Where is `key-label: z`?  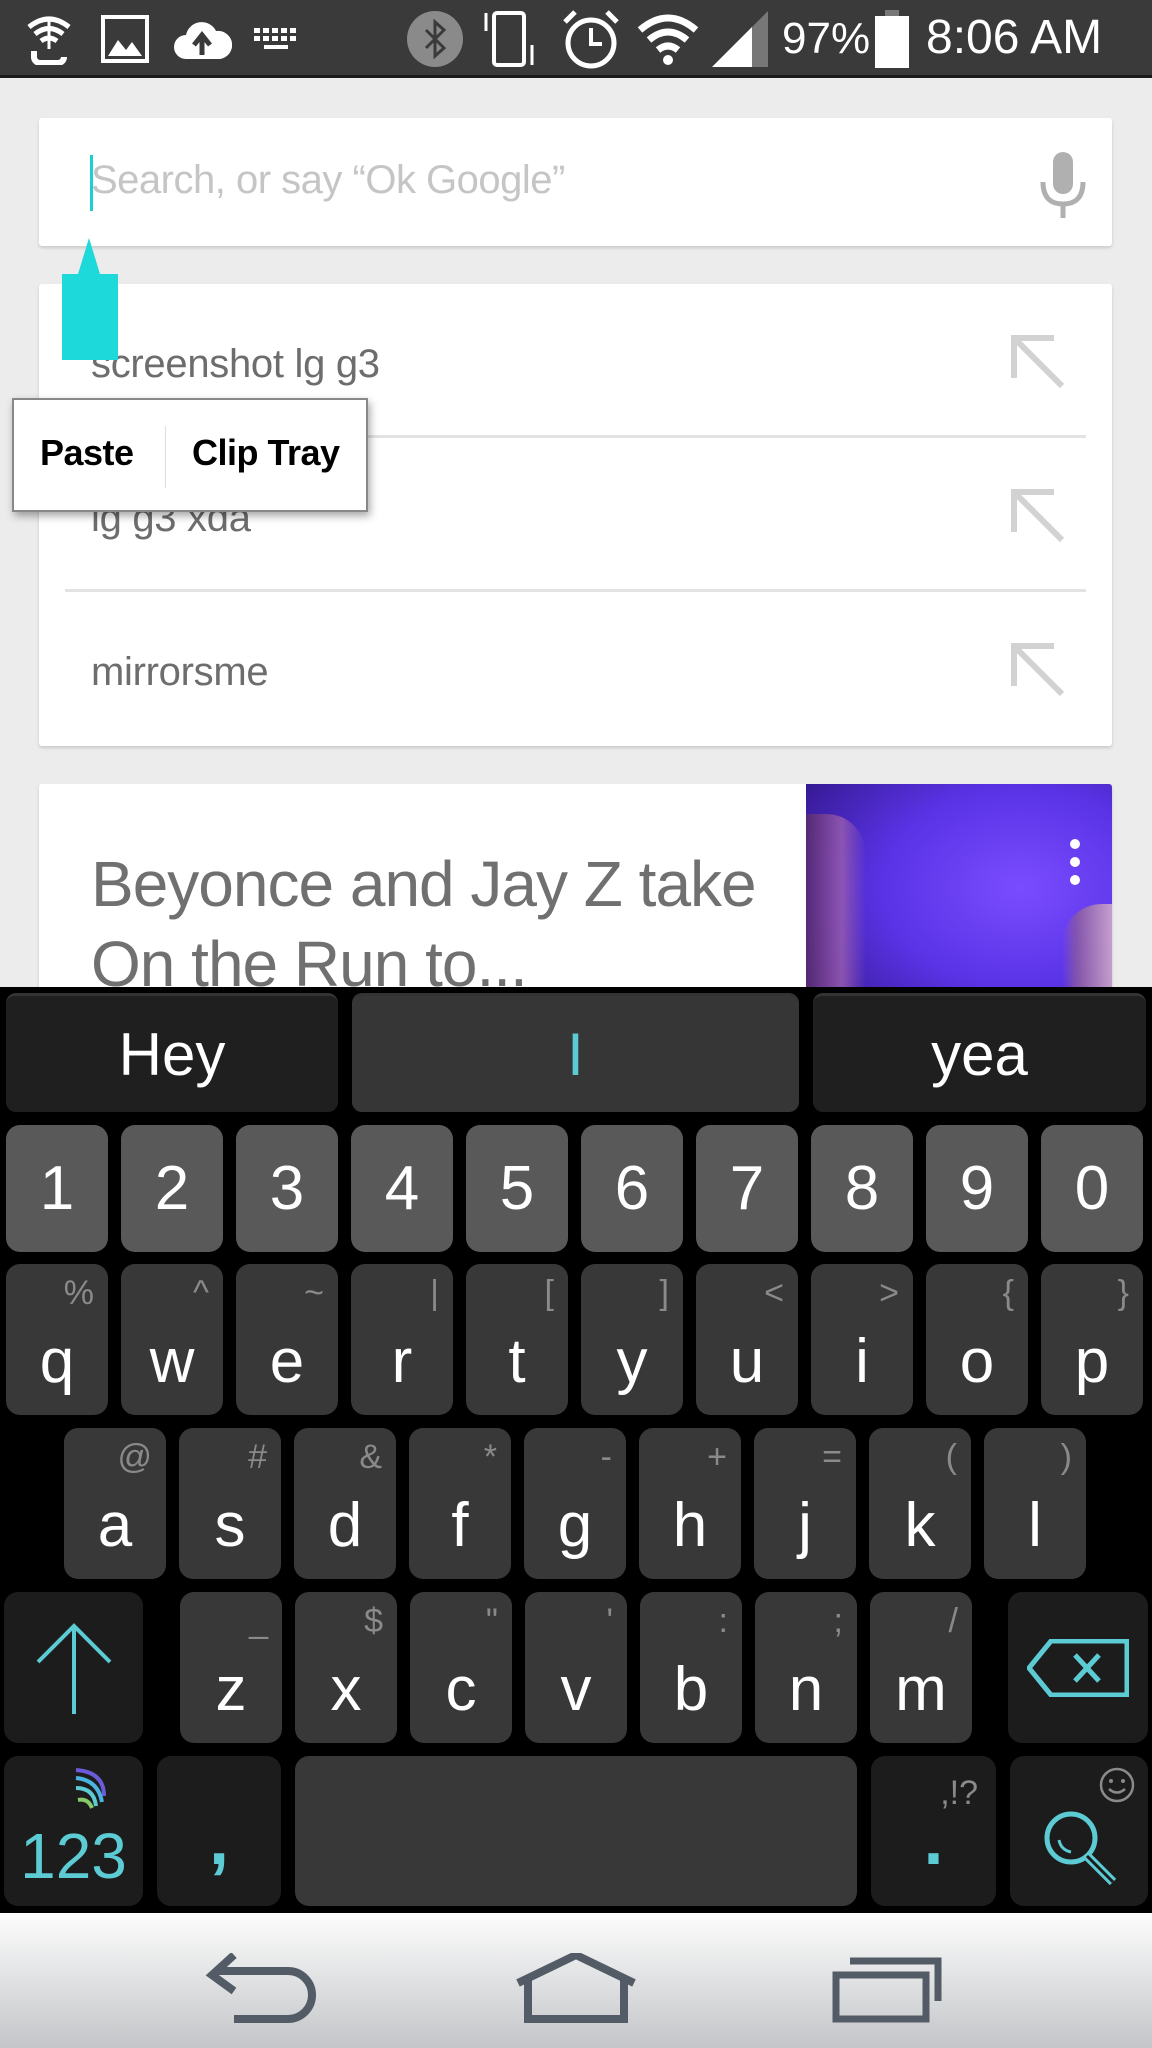
key-label: z is located at coordinates (231, 1689).